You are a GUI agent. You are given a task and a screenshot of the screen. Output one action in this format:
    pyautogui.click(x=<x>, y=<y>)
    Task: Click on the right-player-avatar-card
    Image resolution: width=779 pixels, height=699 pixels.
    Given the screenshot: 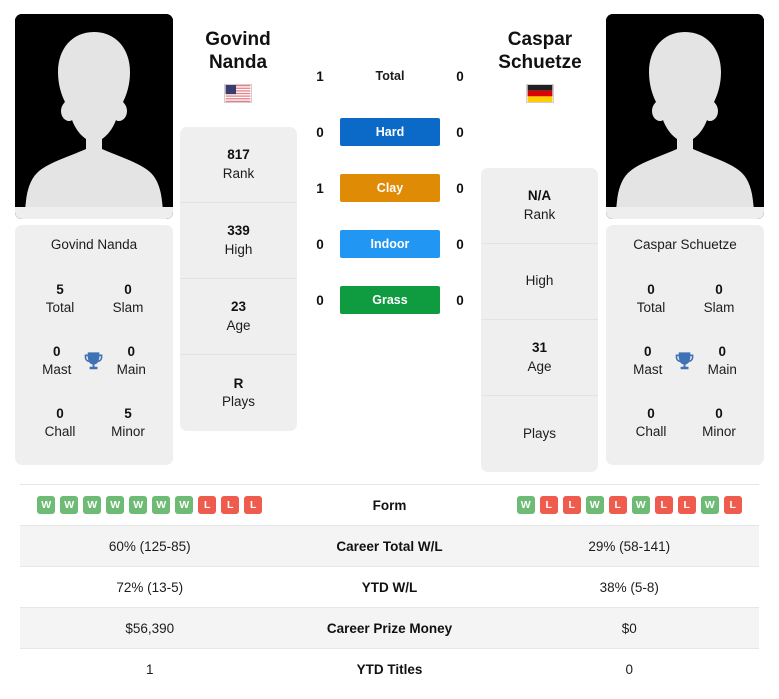 What is the action you would take?
    pyautogui.click(x=685, y=116)
    